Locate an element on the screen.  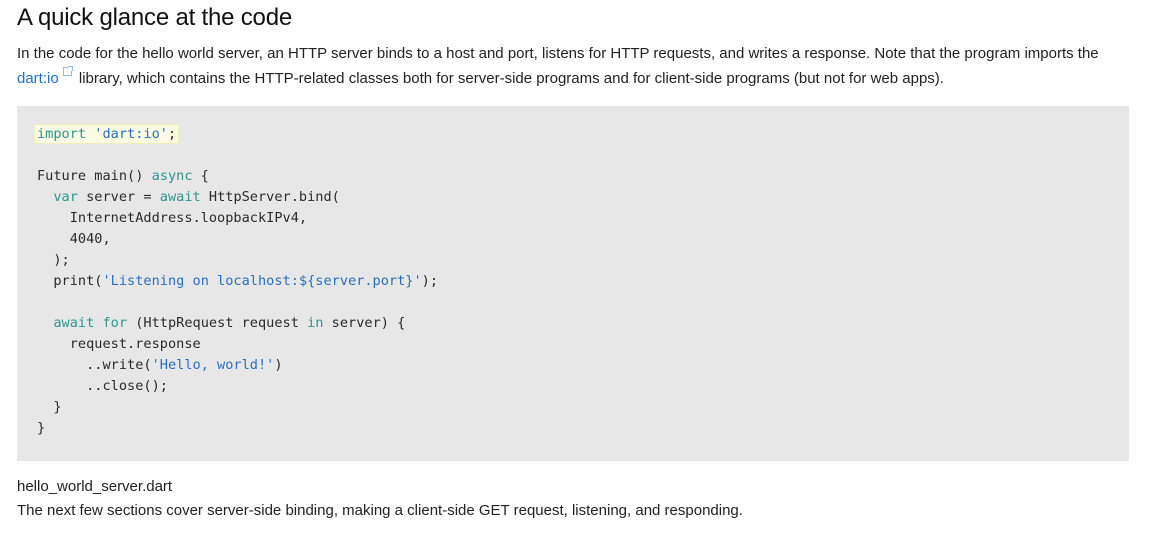
code-line-14: } is located at coordinates (49, 407).